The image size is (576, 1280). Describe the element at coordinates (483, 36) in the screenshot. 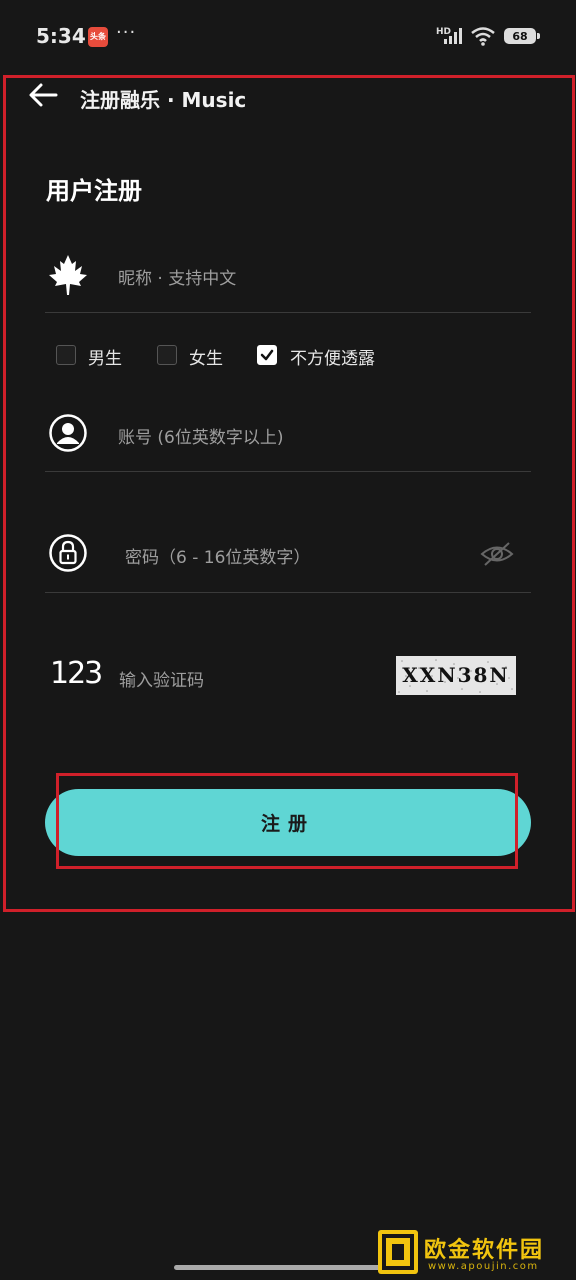

I see `wifi-icon` at that location.